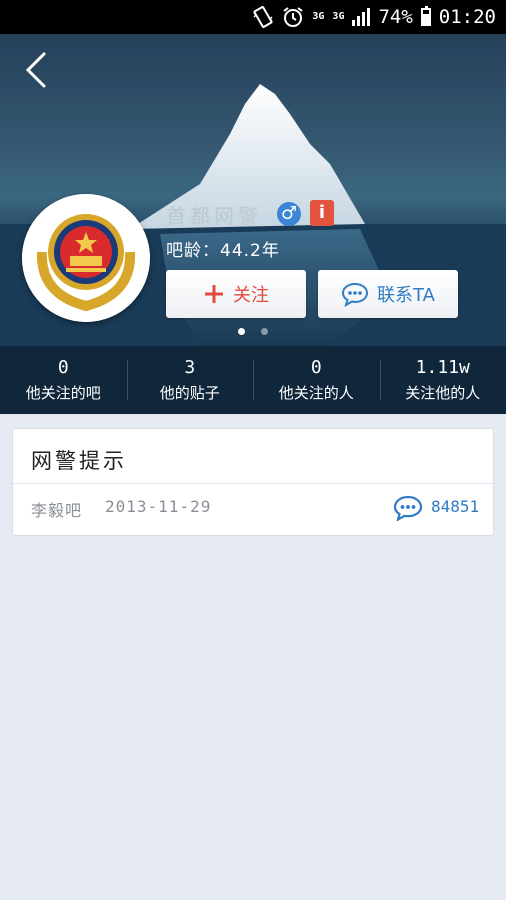 This screenshot has height=900, width=506. Describe the element at coordinates (189, 393) in the screenshot. I see `stat-label: 他的贴子` at that location.